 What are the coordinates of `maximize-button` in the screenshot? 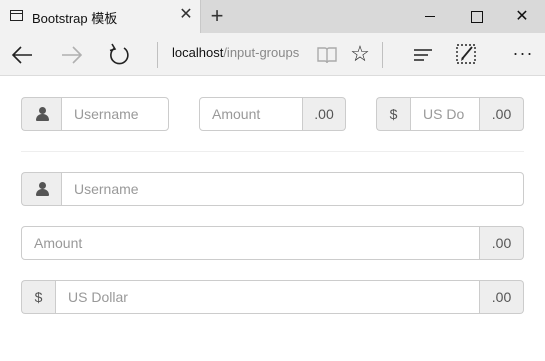 It's located at (476, 16).